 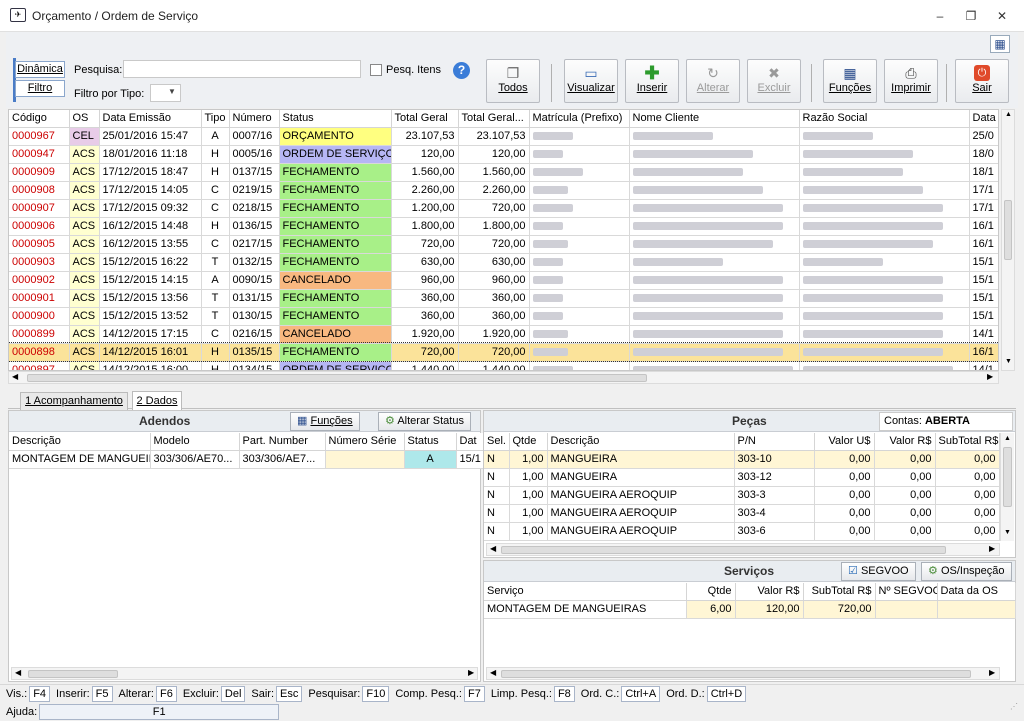 What do you see at coordinates (579, 119) in the screenshot?
I see `column-header: Matrícula (Prefixo)` at bounding box center [579, 119].